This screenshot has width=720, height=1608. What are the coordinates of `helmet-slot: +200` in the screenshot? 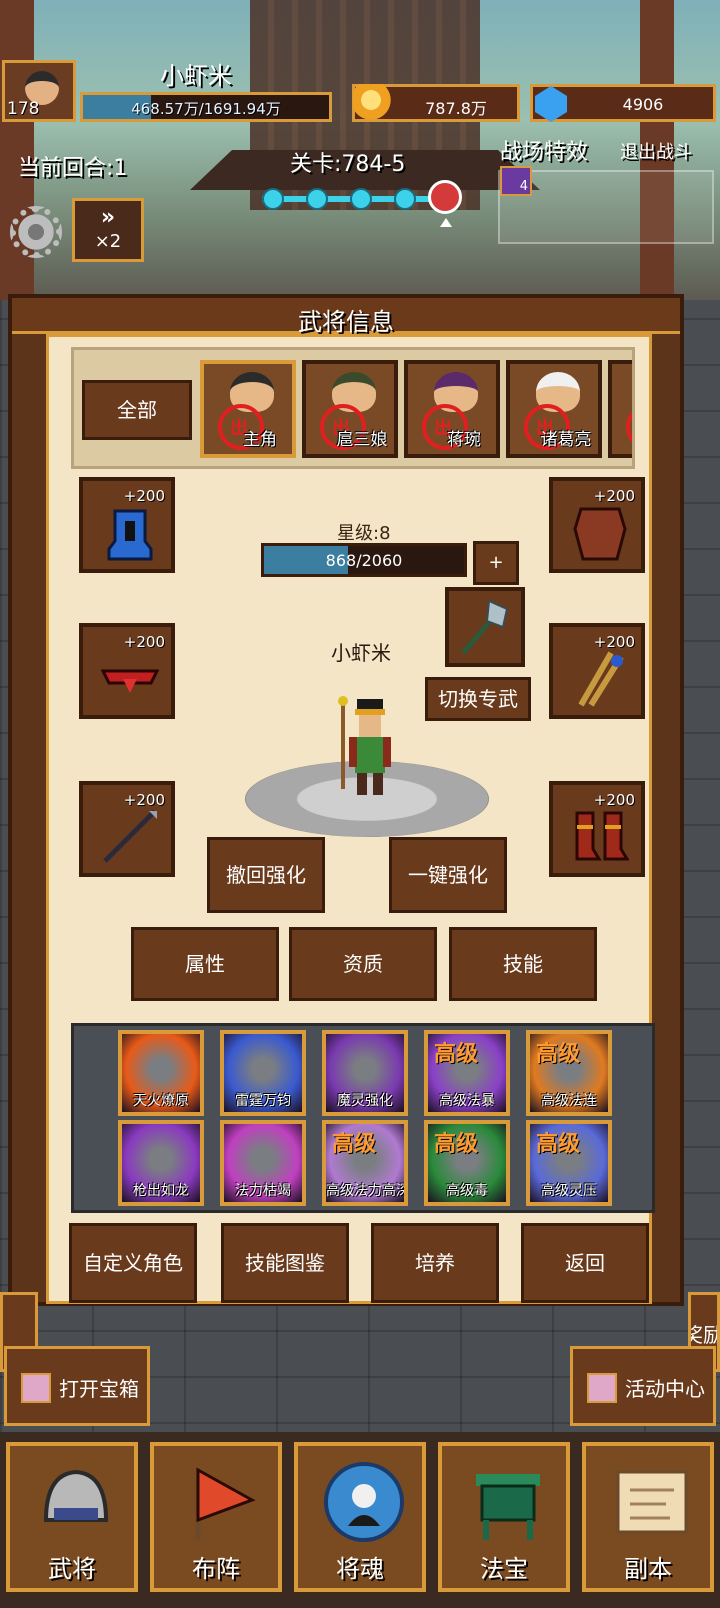 It's located at (127, 525).